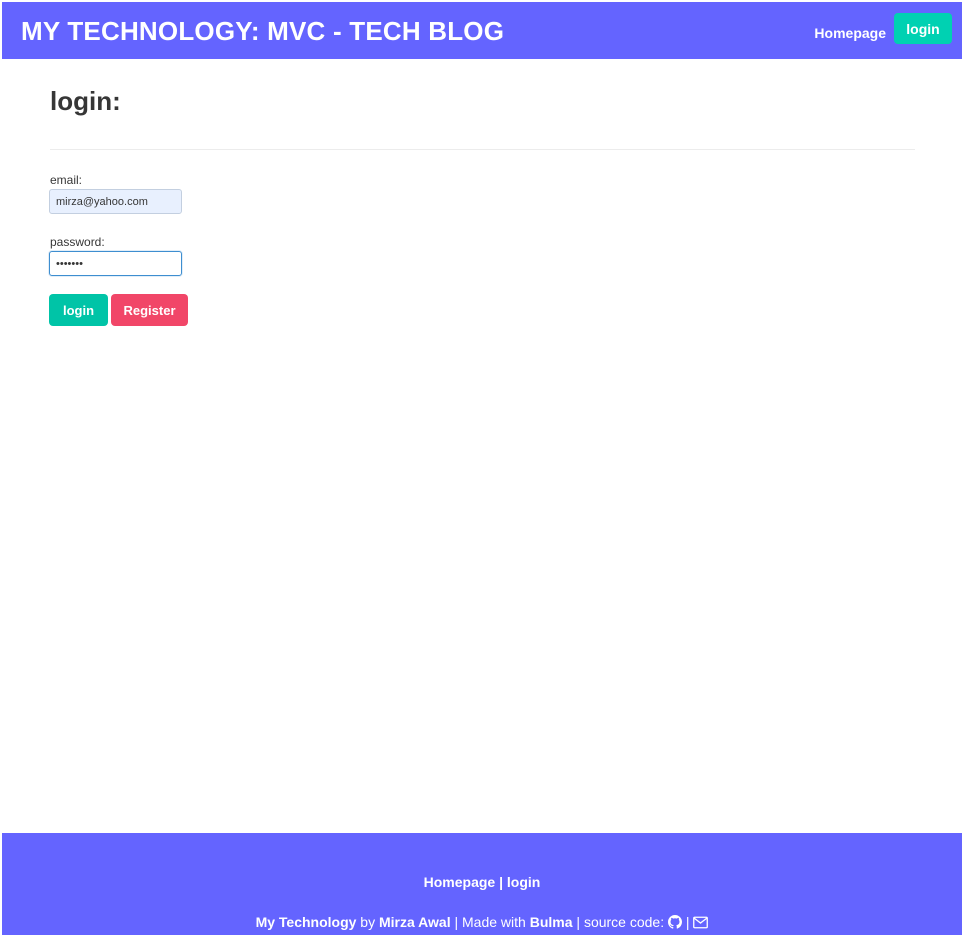  I want to click on credit-made-text: | Made with, so click(490, 922).